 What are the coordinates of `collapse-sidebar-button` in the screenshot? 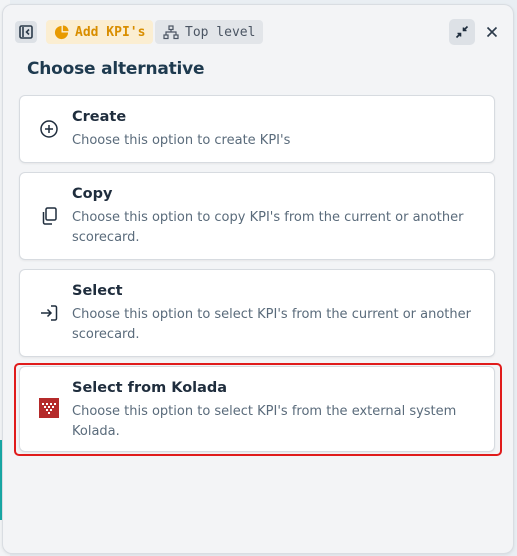 It's located at (26, 32).